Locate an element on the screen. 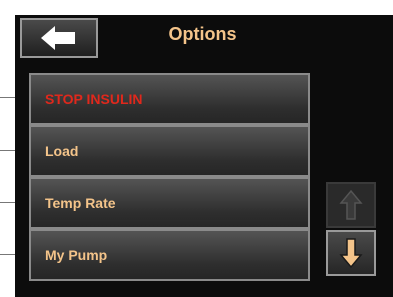 The image size is (393, 297). page-title: Options is located at coordinates (202, 34).